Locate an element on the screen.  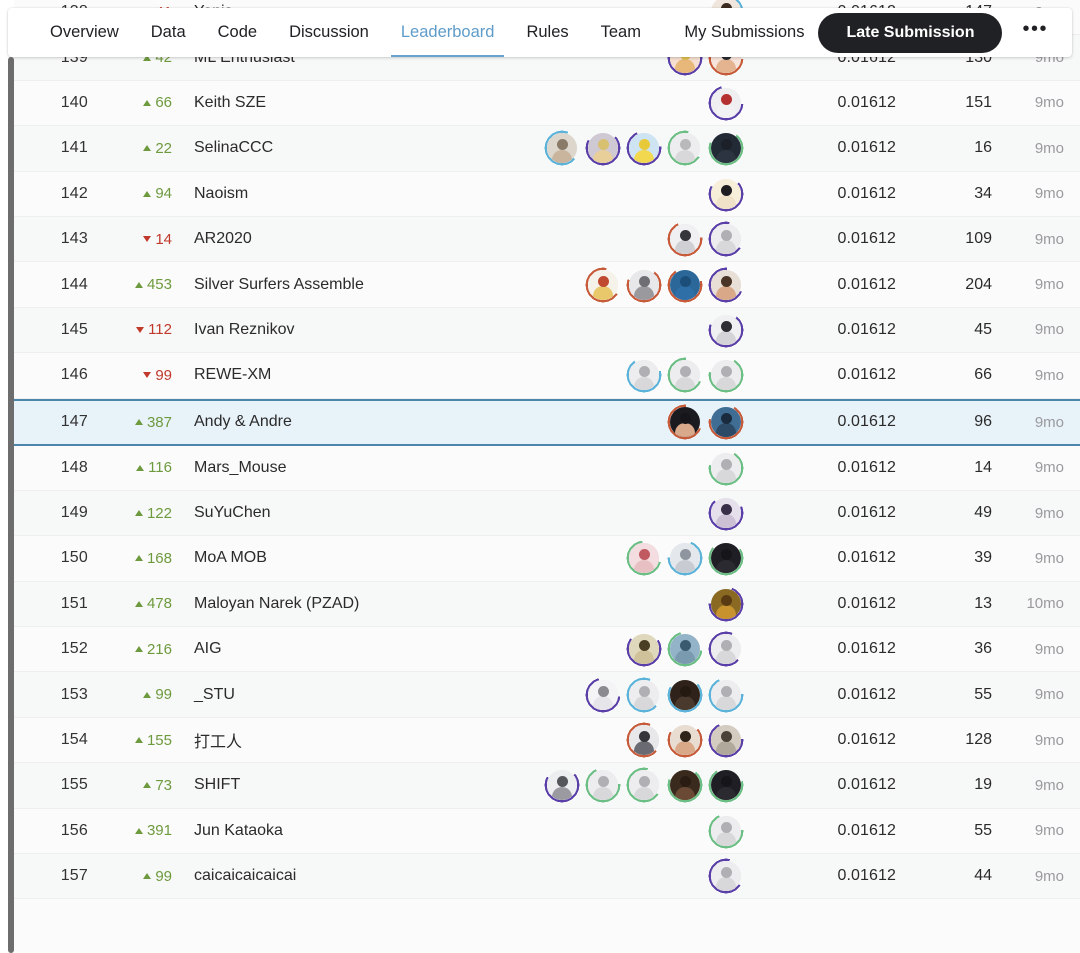
rank-cell: 145 is located at coordinates (74, 329).